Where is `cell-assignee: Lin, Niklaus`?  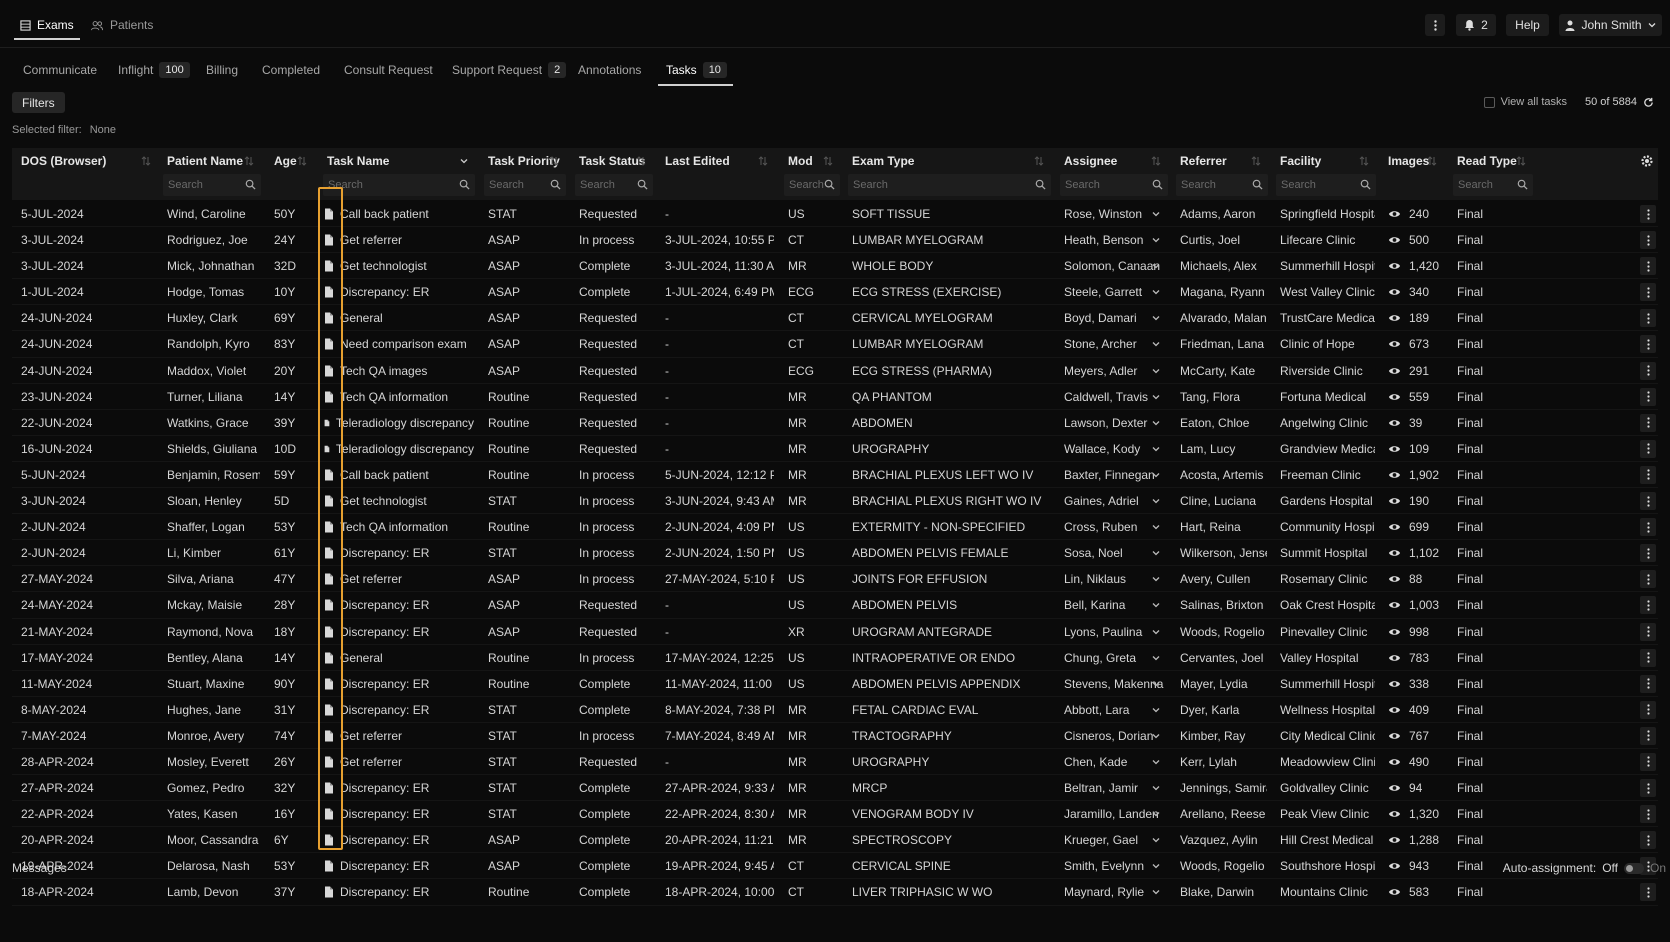 cell-assignee: Lin, Niklaus is located at coordinates (1111, 579).